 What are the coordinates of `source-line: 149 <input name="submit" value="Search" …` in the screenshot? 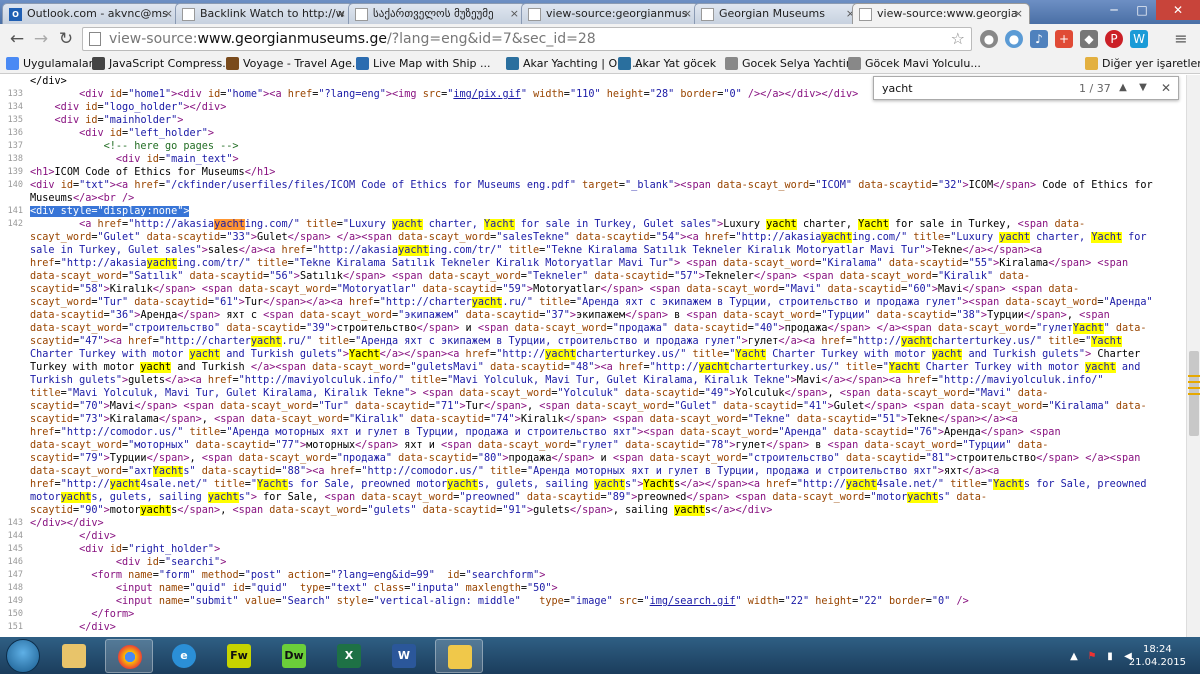 It's located at (593, 601).